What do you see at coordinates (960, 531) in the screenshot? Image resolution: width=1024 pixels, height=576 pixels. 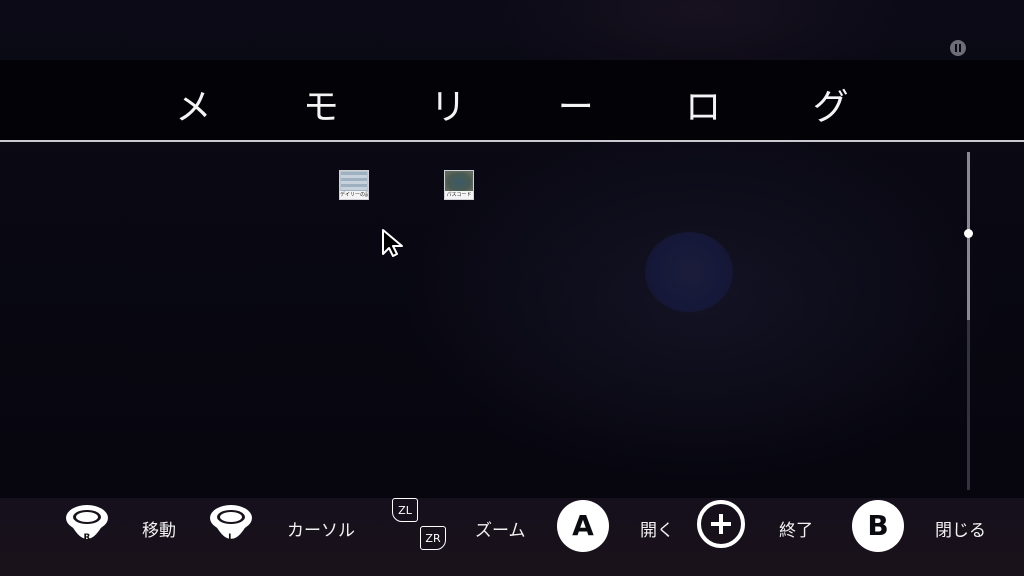 I see `close-label: 閉じる` at bounding box center [960, 531].